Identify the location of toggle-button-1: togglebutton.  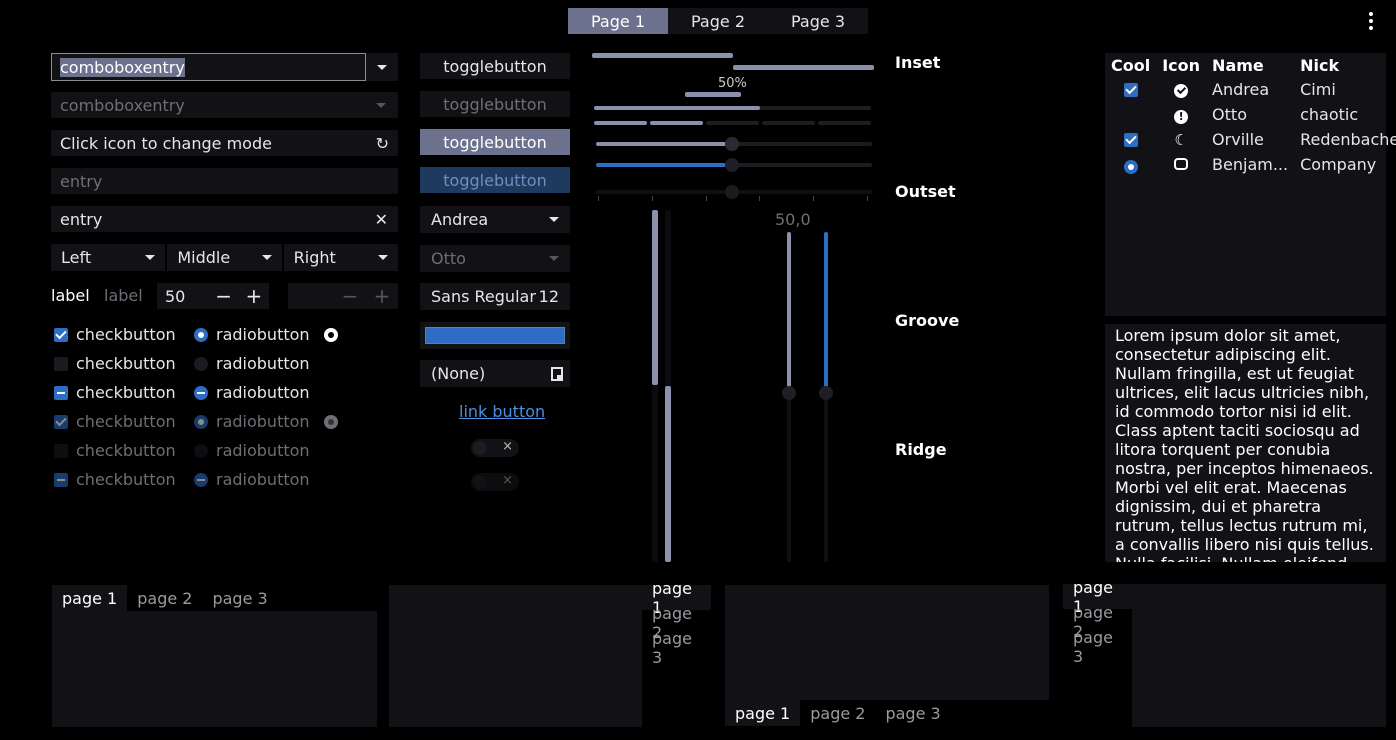
(495, 66).